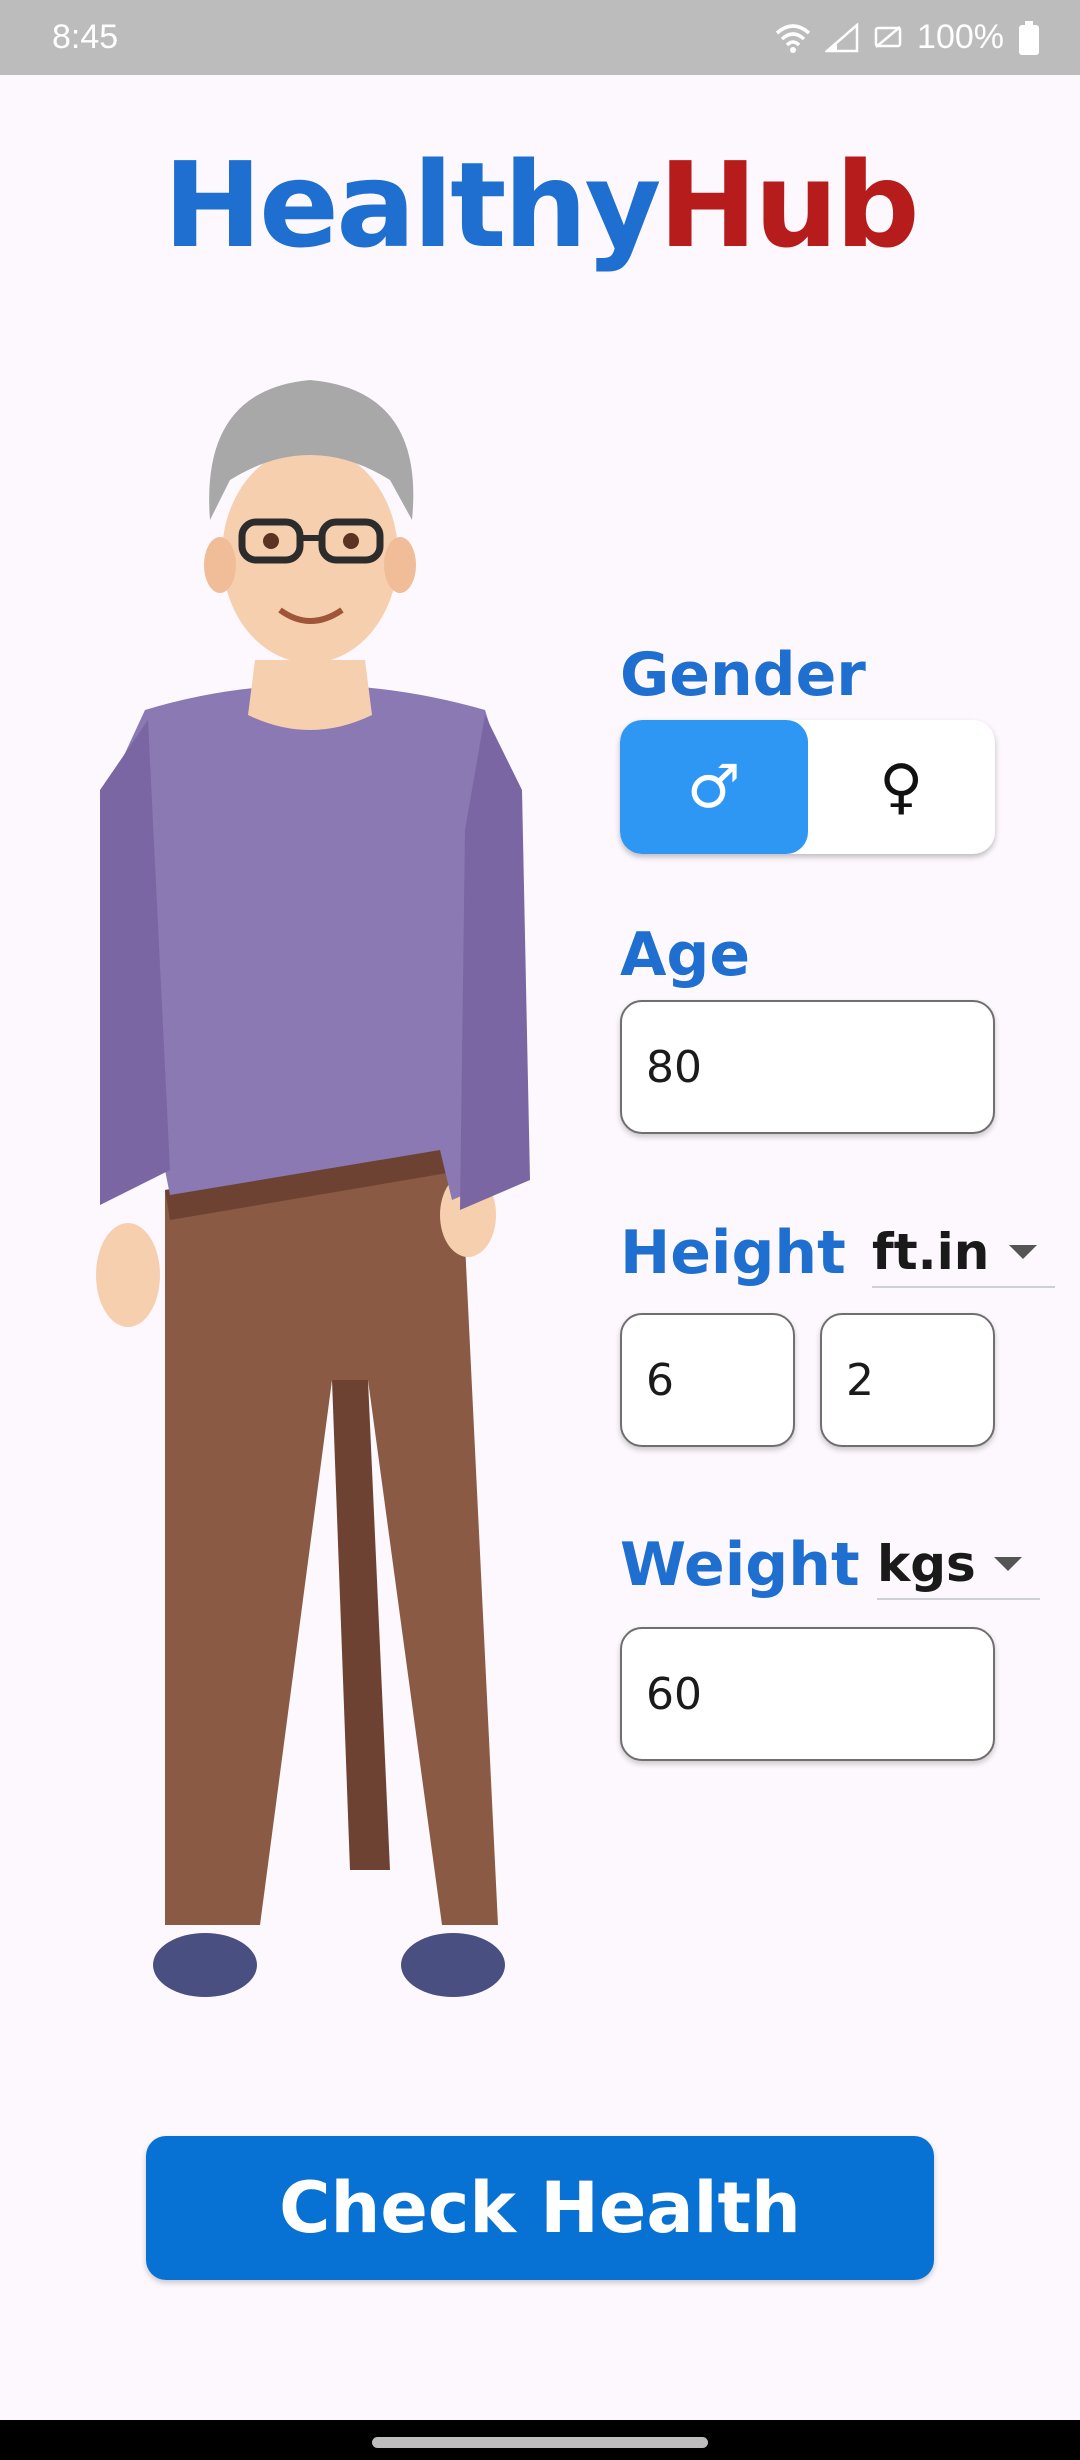  What do you see at coordinates (740, 1565) in the screenshot?
I see `weight-label: Weight` at bounding box center [740, 1565].